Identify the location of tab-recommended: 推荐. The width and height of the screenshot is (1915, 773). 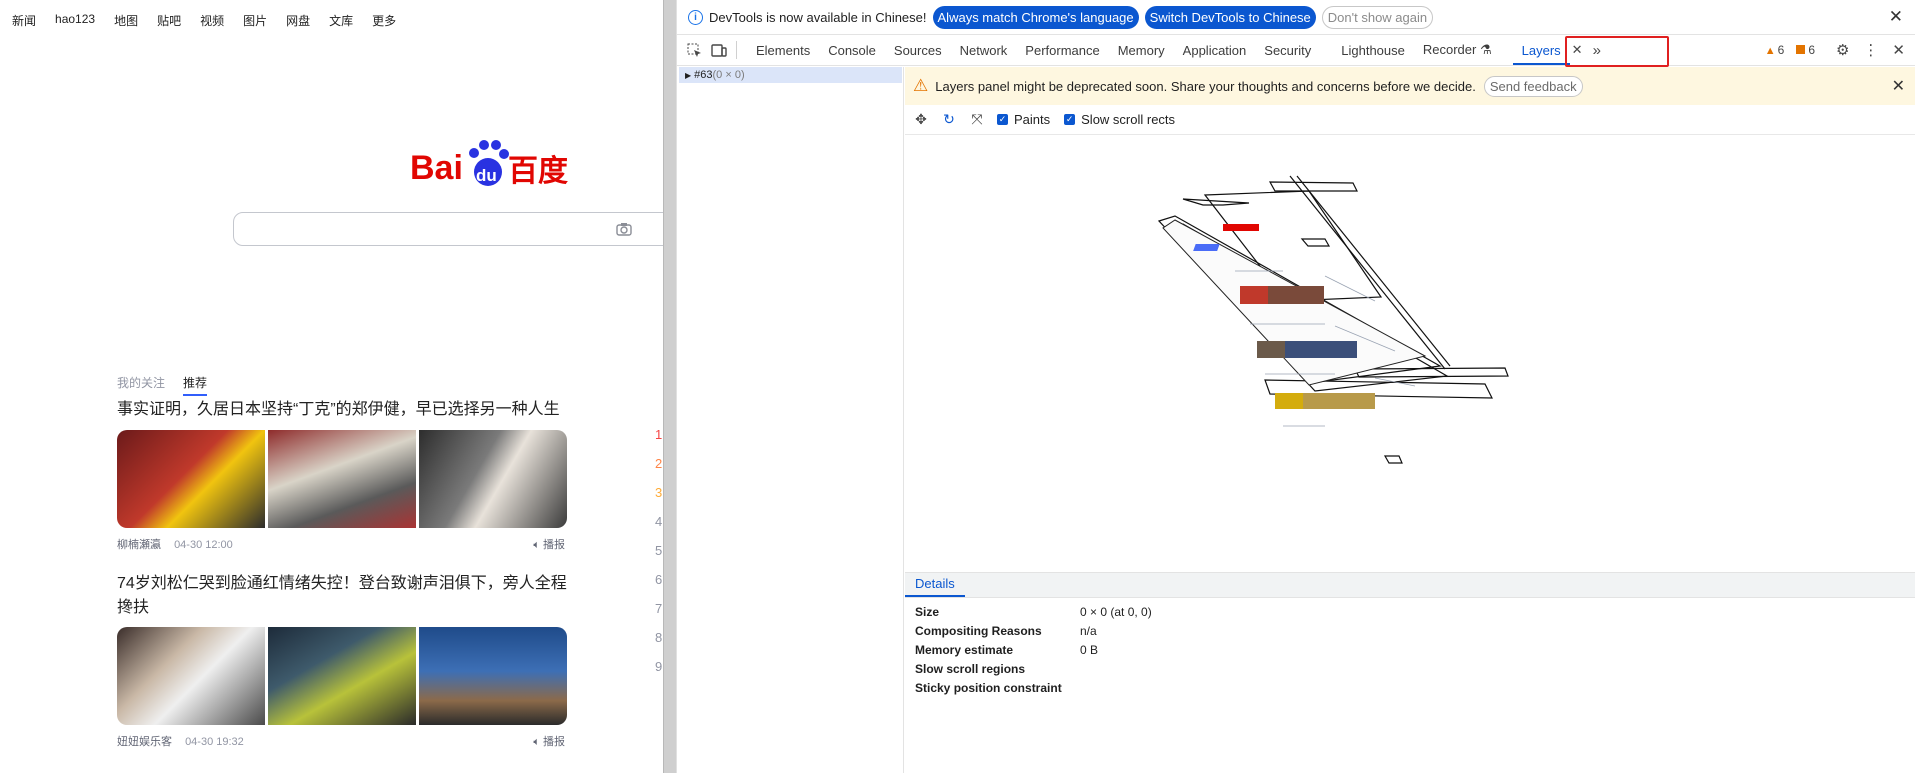
(195, 385).